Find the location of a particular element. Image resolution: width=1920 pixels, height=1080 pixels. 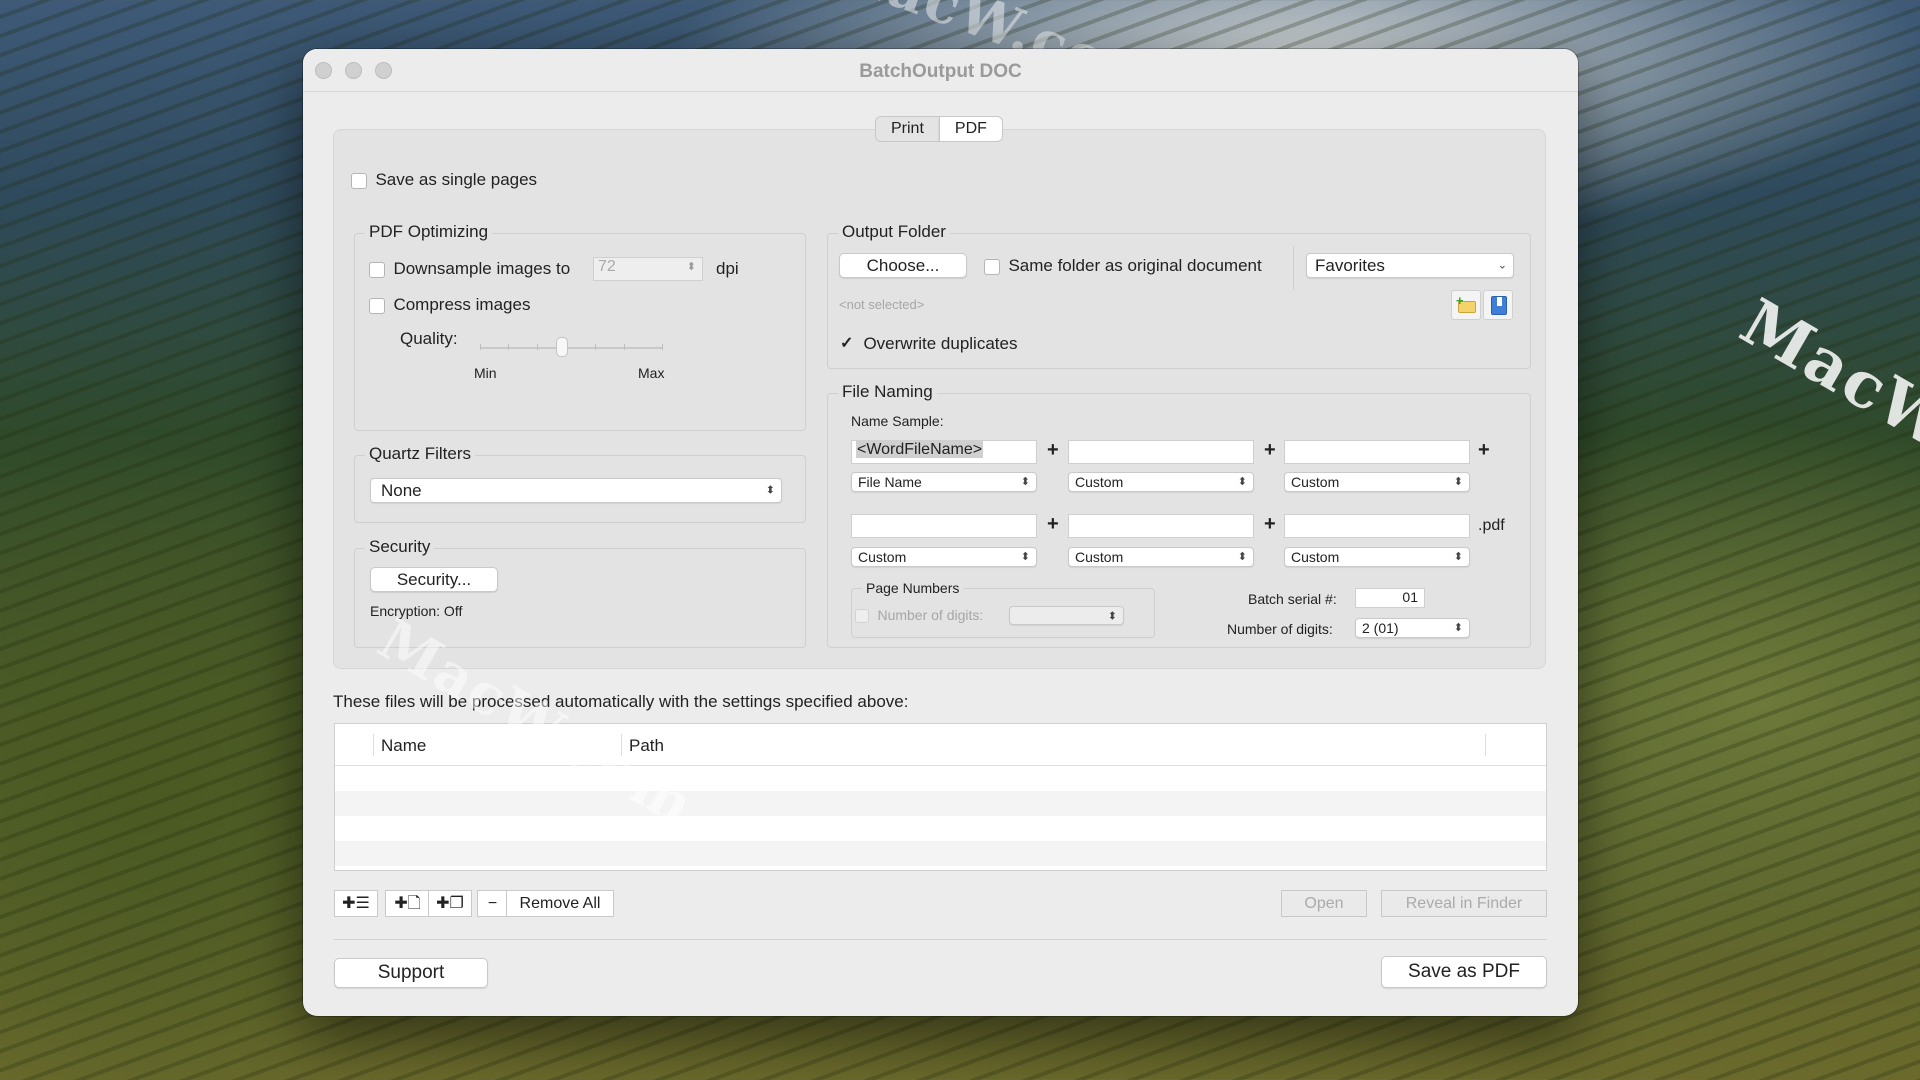

quartz-filter-select: None ⬍ is located at coordinates (576, 490).